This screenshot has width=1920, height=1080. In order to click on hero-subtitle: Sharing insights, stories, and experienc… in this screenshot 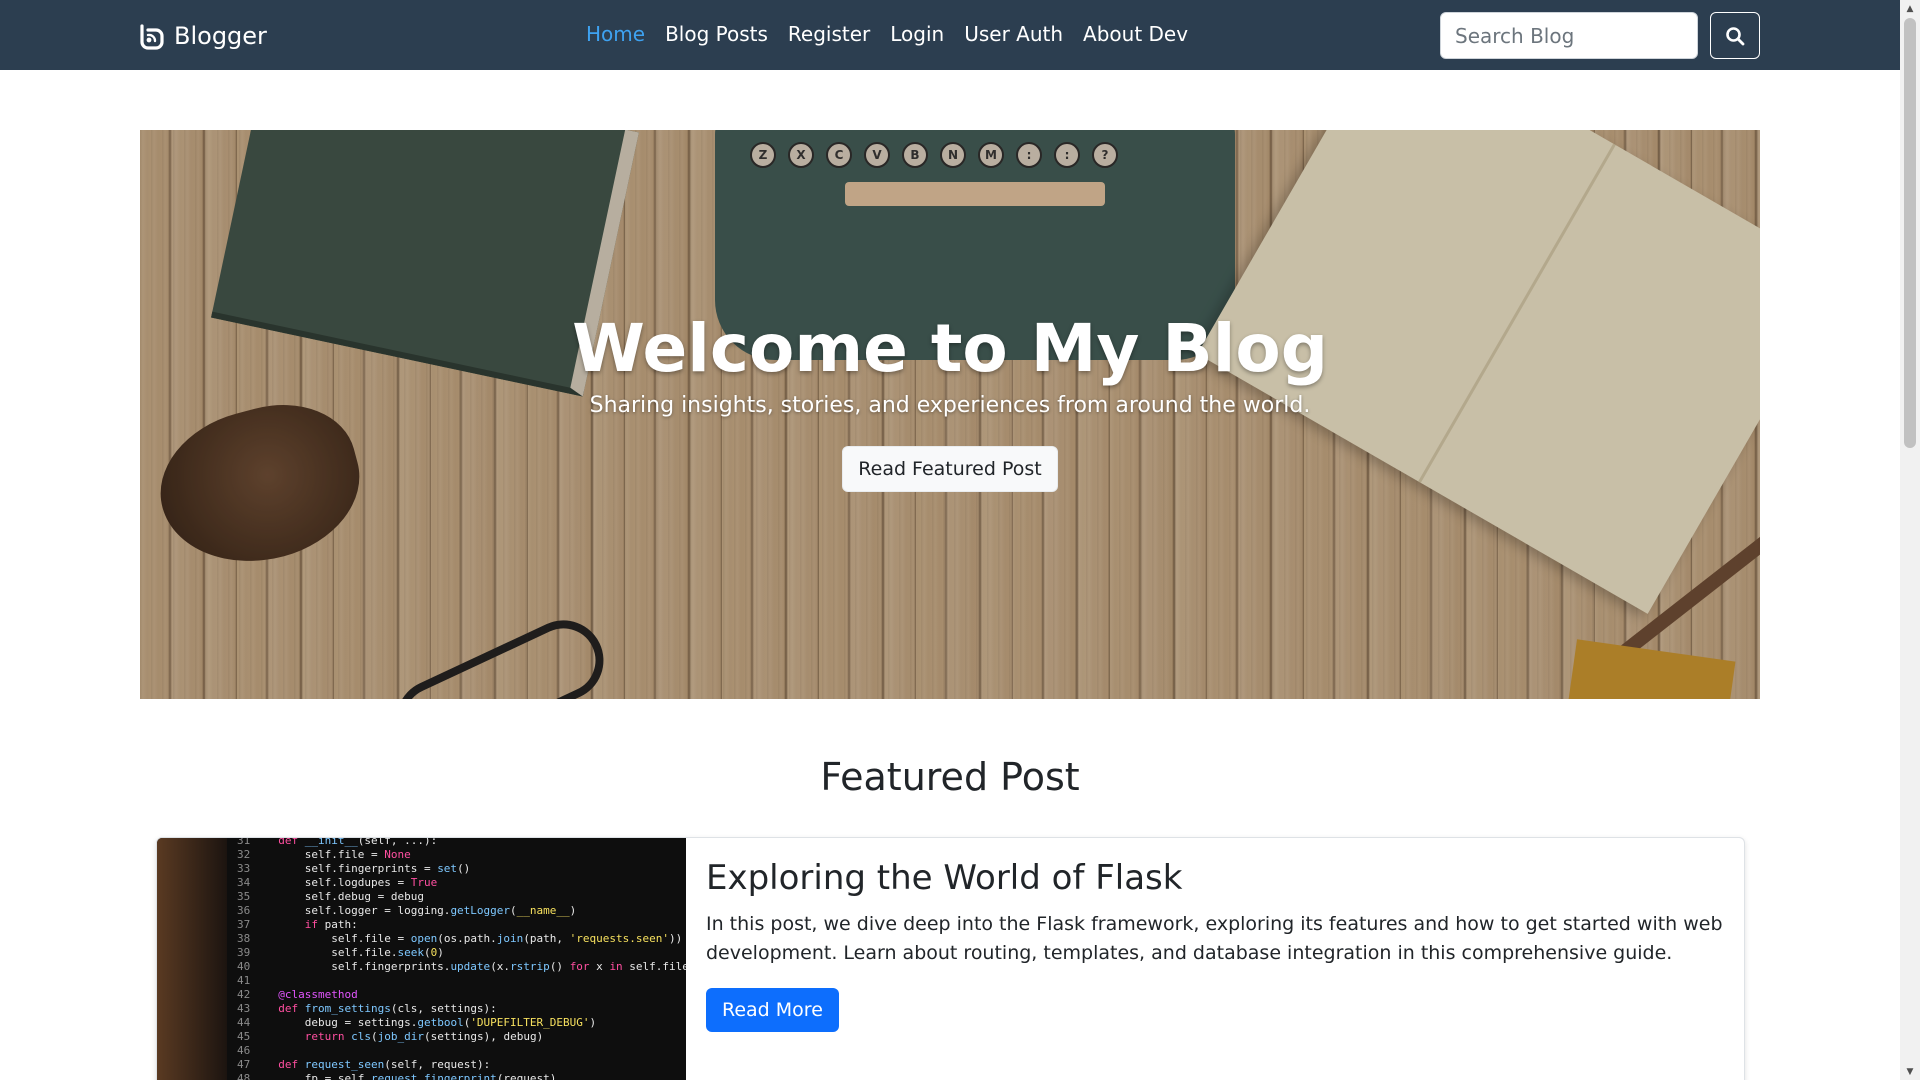, I will do `click(950, 405)`.